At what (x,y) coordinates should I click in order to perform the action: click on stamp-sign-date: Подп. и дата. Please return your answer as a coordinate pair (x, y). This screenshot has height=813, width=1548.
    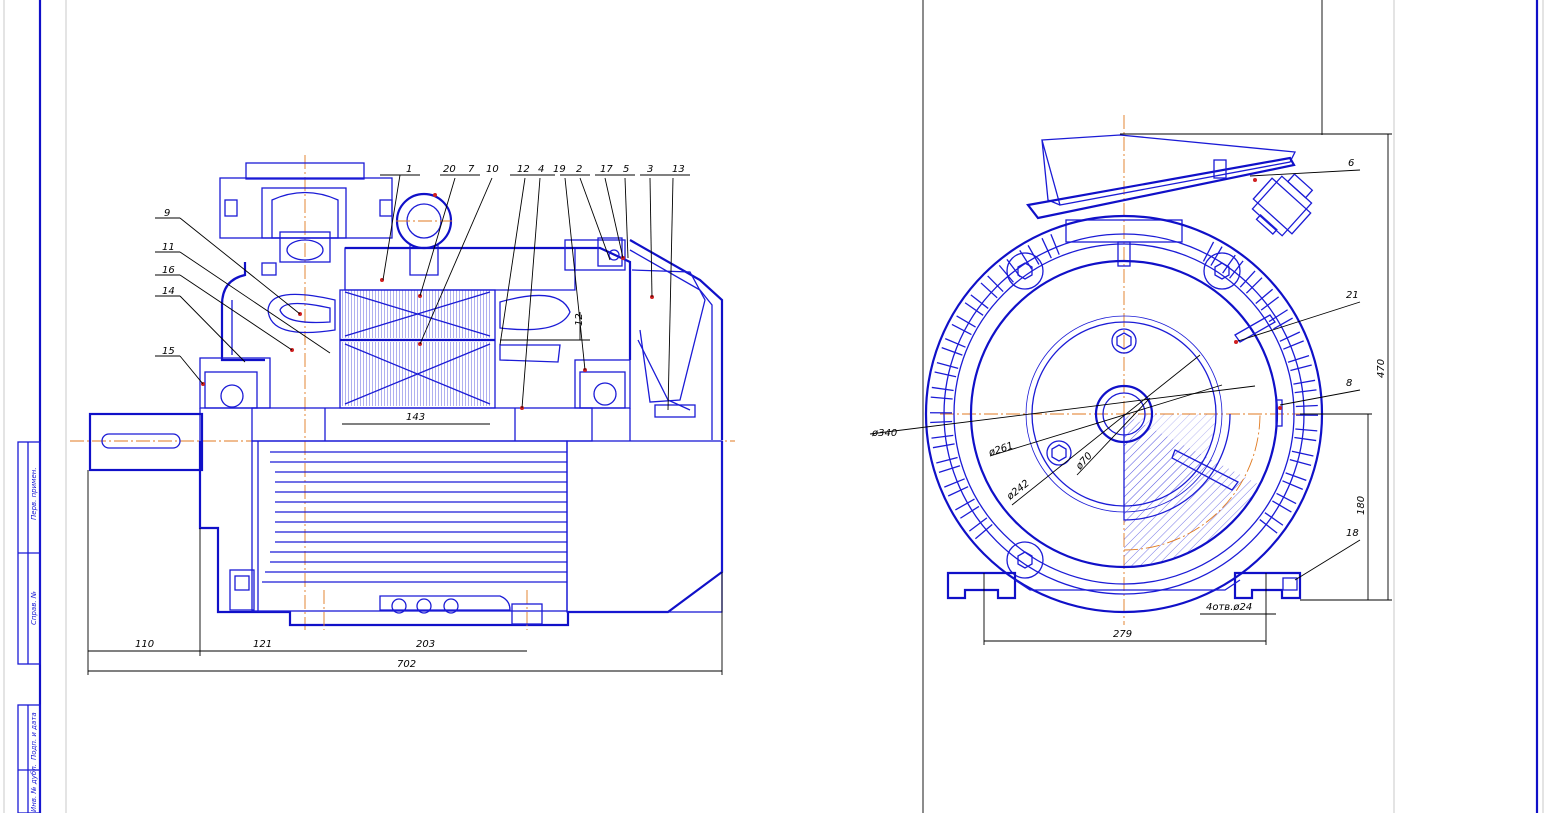
    Looking at the image, I should click on (34, 736).